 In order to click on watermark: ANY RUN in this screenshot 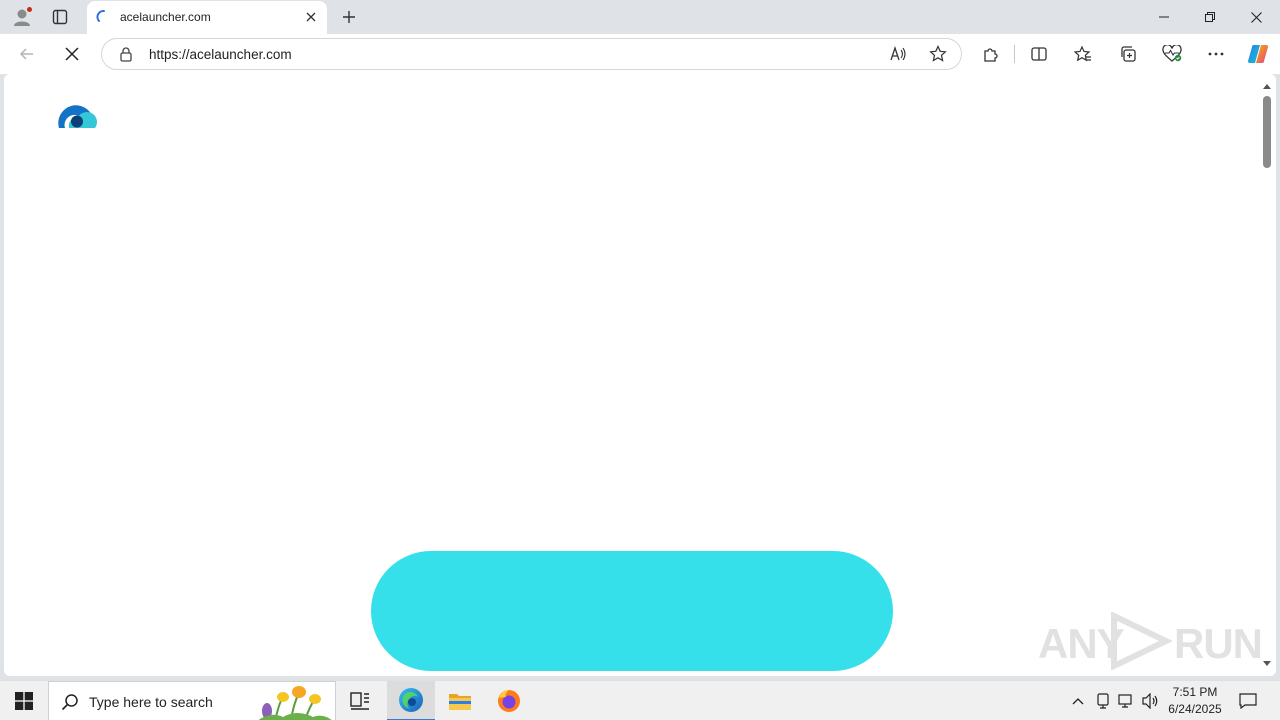, I will do `click(1150, 640)`.